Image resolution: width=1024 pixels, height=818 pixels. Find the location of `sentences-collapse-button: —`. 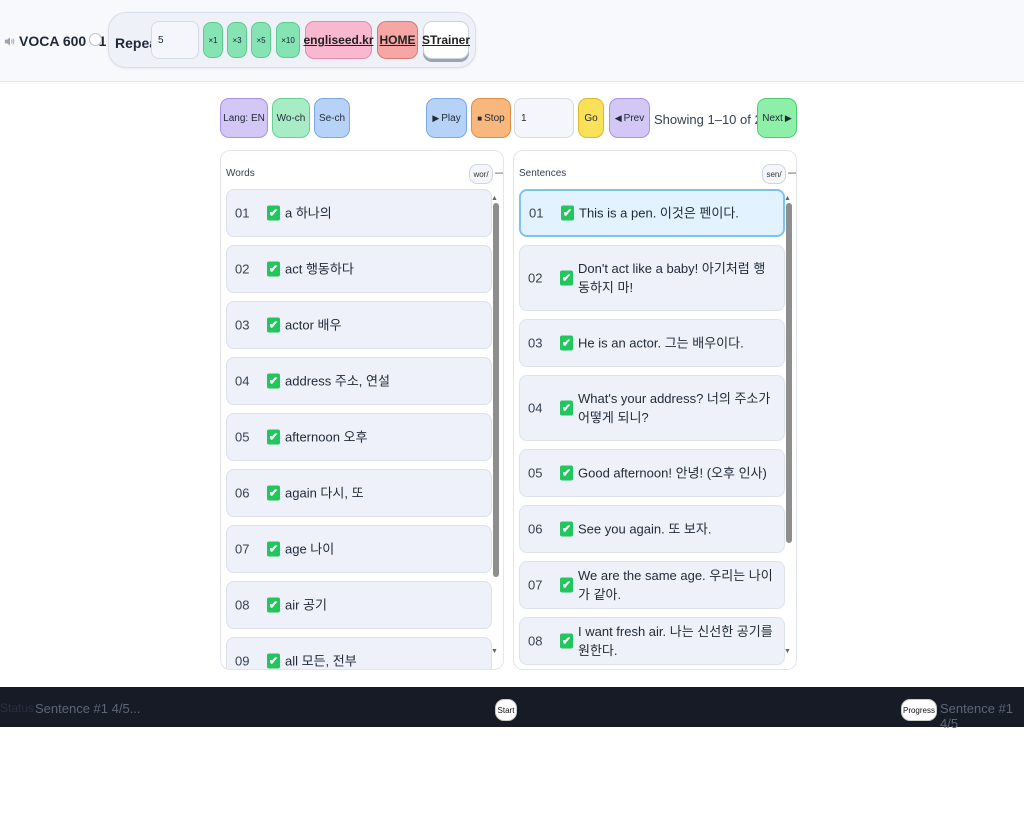

sentences-collapse-button: — is located at coordinates (792, 172).